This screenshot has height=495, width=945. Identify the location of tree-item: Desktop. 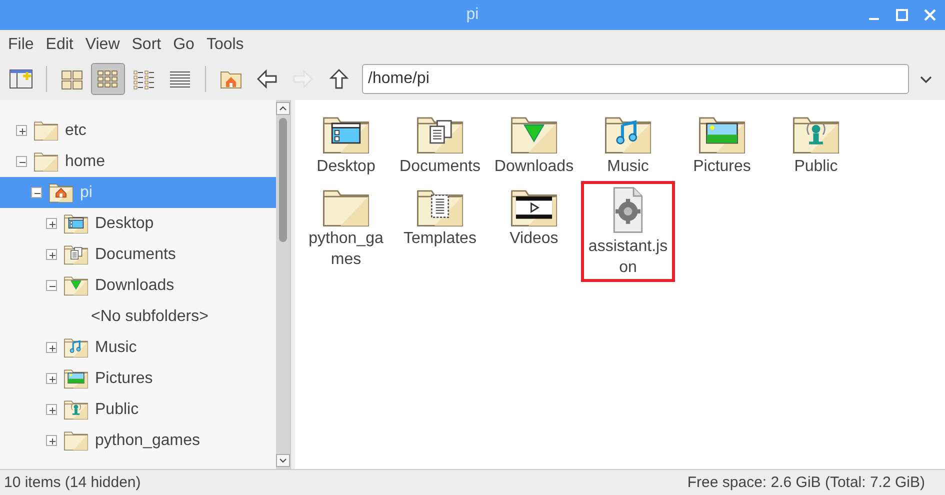
(138, 223).